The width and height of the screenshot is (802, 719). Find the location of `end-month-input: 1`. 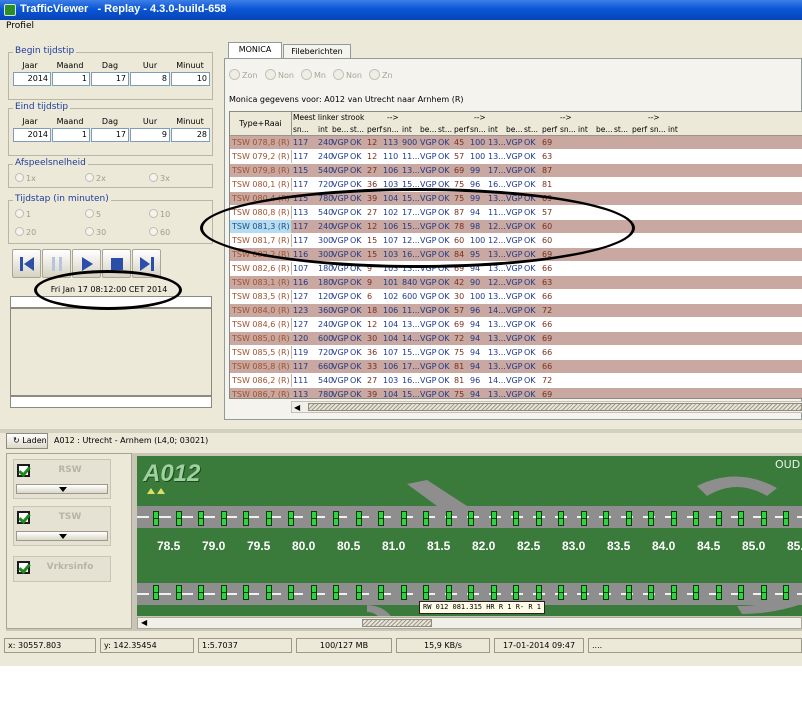

end-month-input: 1 is located at coordinates (71, 135).